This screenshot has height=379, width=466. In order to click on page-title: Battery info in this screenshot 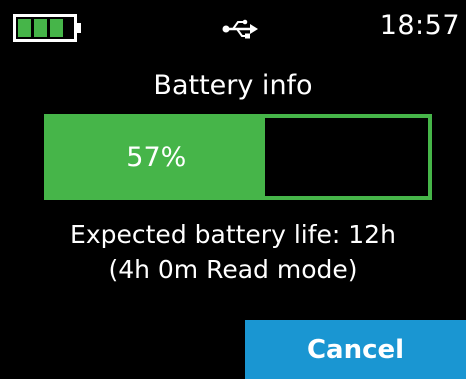, I will do `click(233, 85)`.